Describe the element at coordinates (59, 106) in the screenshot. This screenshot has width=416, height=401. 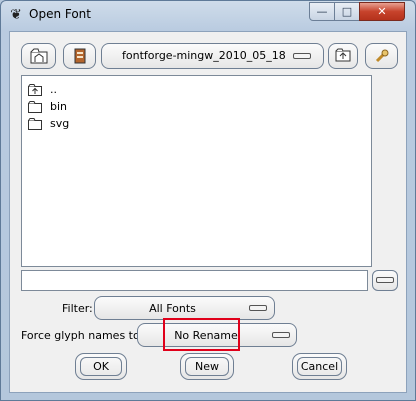
I see `file-item-label: bin` at that location.